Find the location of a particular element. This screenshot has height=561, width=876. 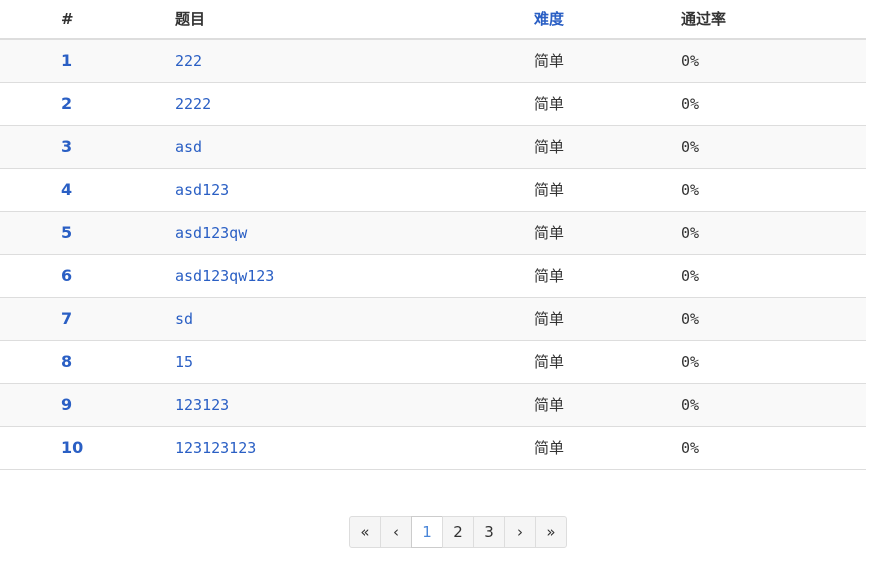

table-row: 5 asd123qw 简单 0% is located at coordinates (433, 233).